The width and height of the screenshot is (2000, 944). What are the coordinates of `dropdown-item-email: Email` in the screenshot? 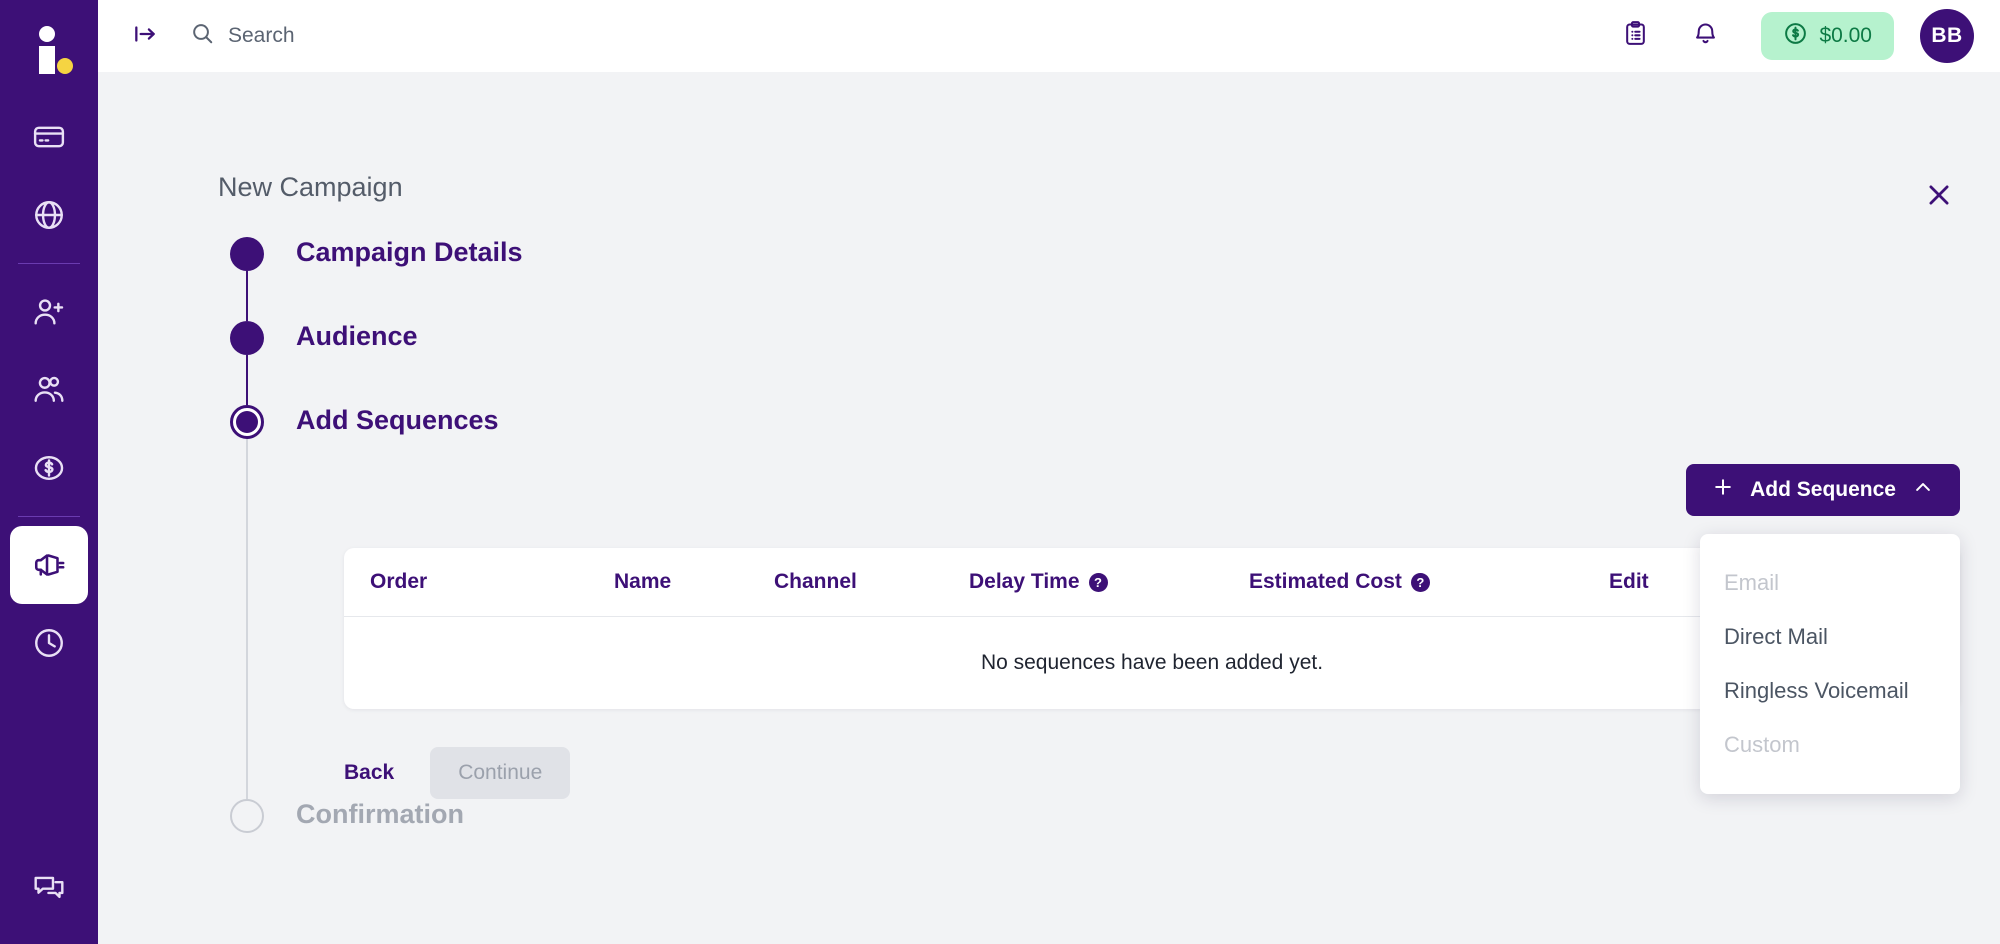 It's located at (1830, 583).